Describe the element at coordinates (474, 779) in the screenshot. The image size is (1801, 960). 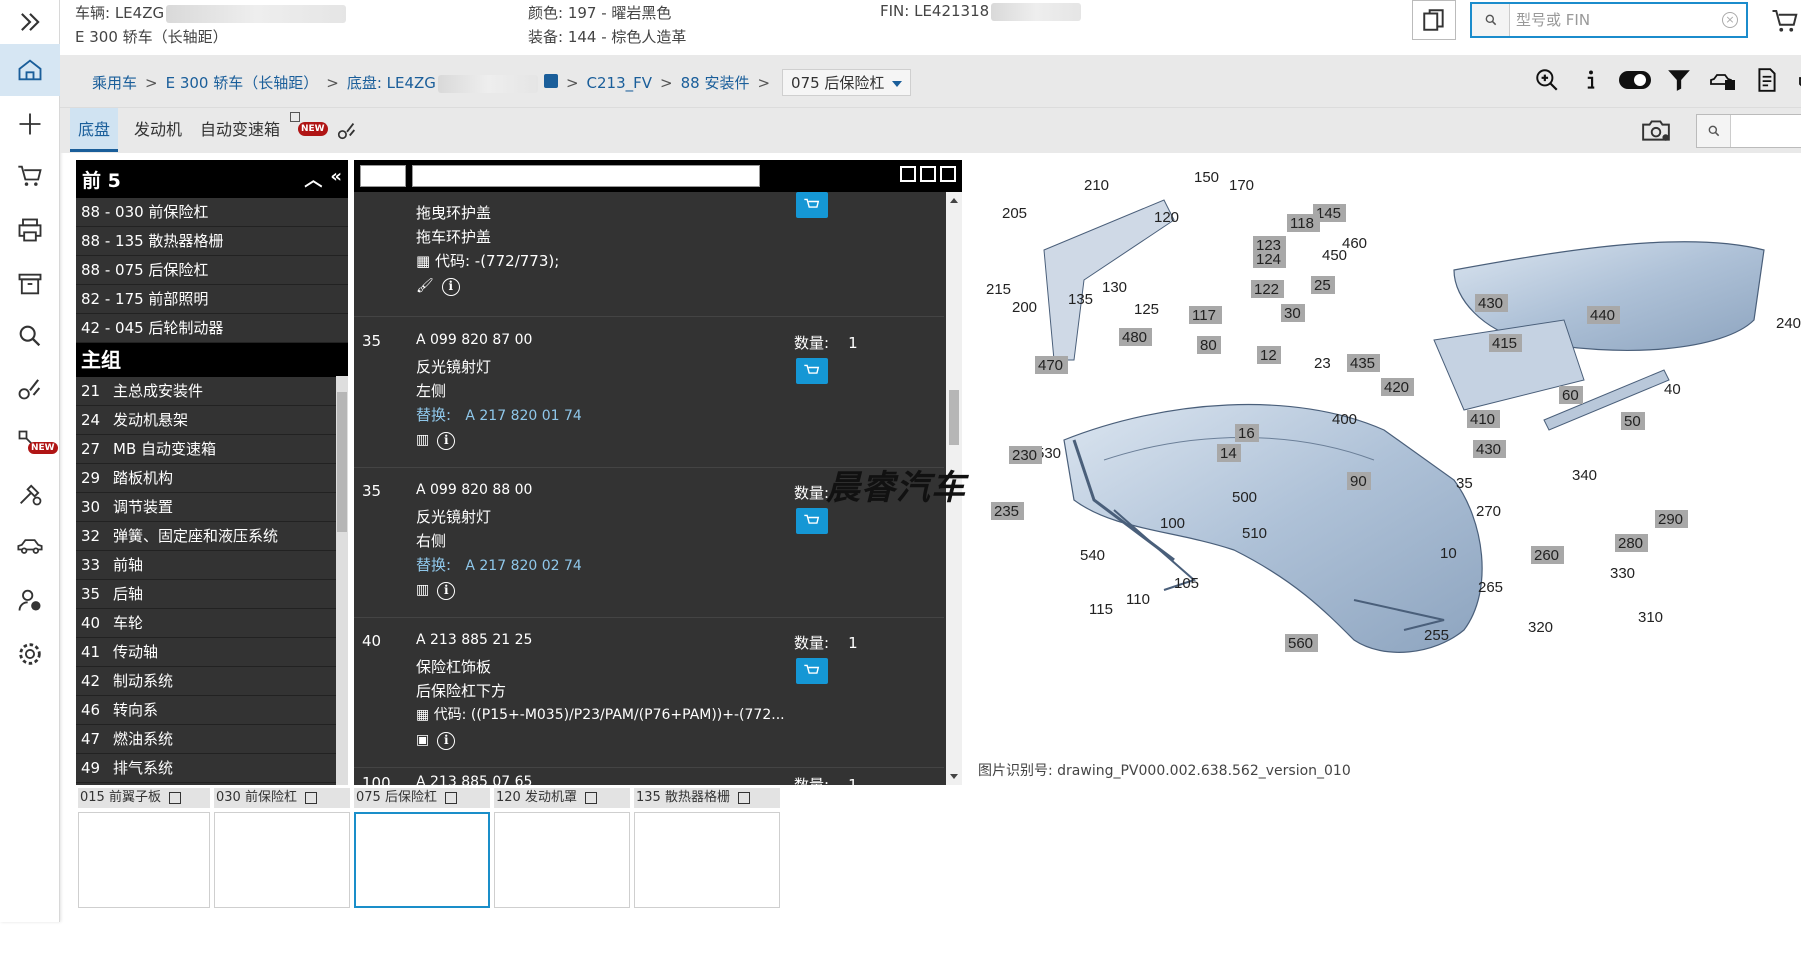
I see `part-number: A 213 885 07 65` at that location.